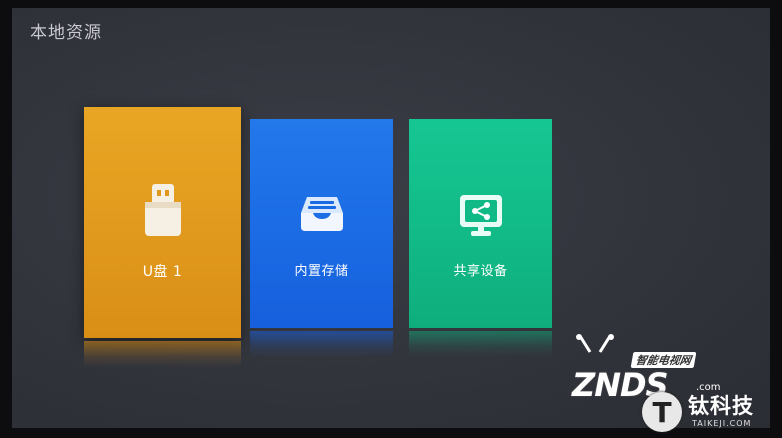 The image size is (782, 438). I want to click on watermark-t-letter: T, so click(662, 412).